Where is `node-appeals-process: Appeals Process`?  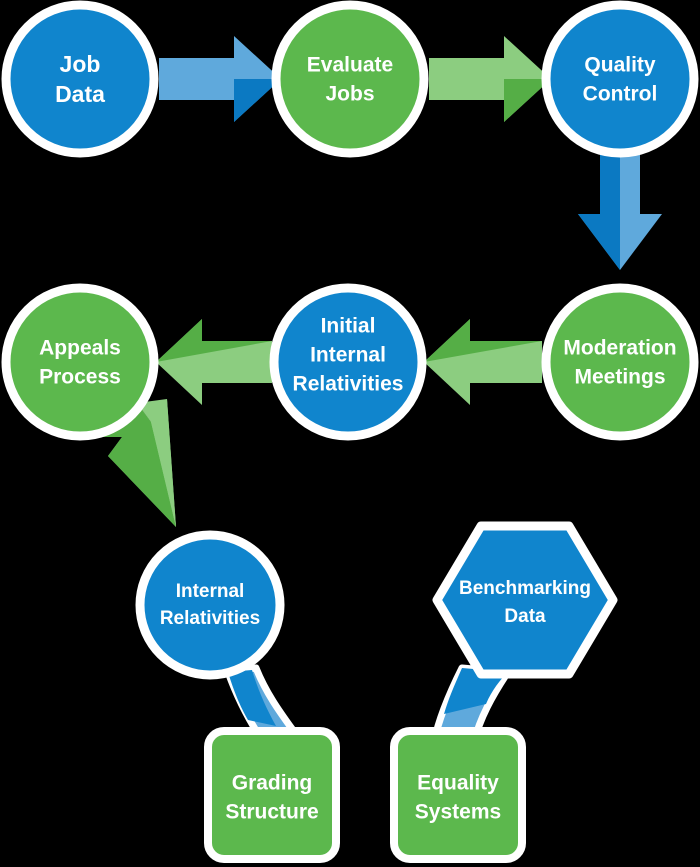
node-appeals-process: Appeals Process is located at coordinates (80, 362).